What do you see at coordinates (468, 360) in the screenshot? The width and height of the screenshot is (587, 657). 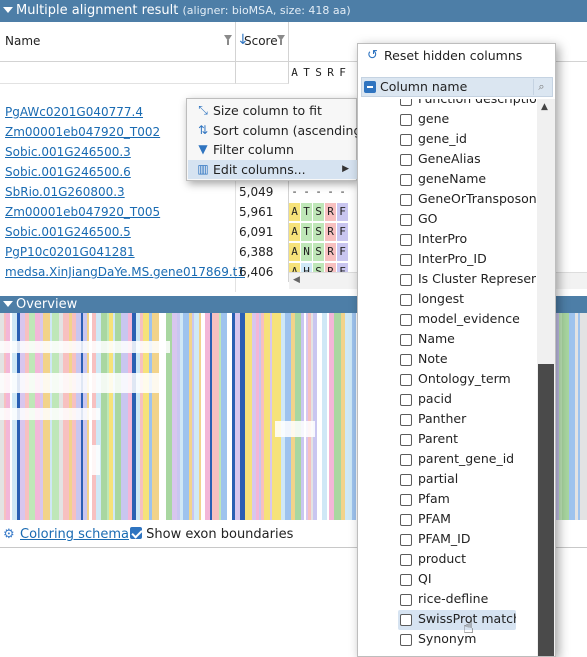 I see `column-list-item: Note` at bounding box center [468, 360].